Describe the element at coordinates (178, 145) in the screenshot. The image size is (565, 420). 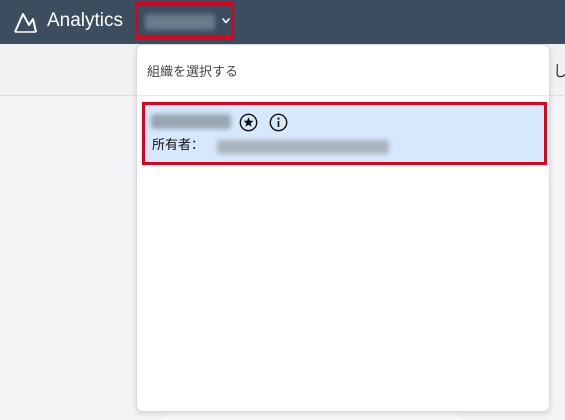
I see `owner-label: 所有者：` at that location.